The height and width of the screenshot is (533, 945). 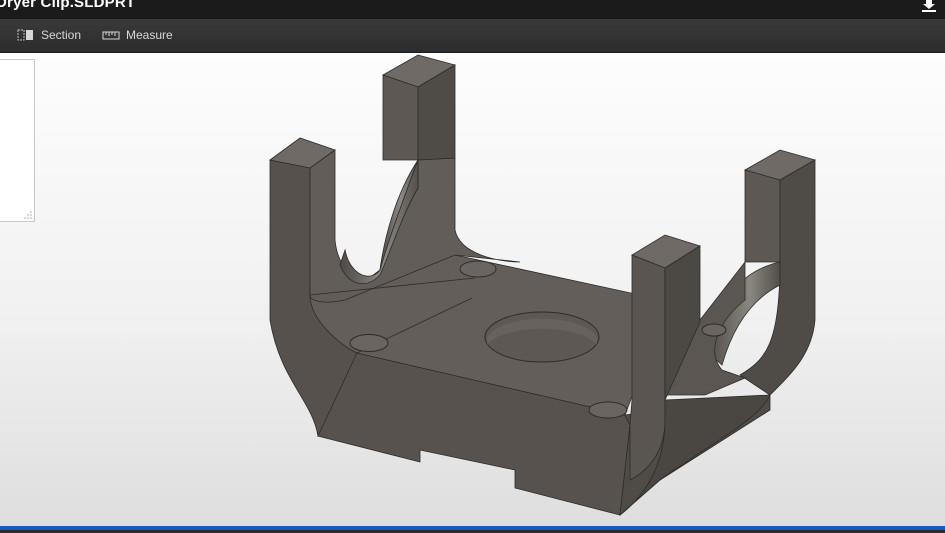 I want to click on title-bar: Dryer Clip.SLDPRT, so click(x=472, y=9).